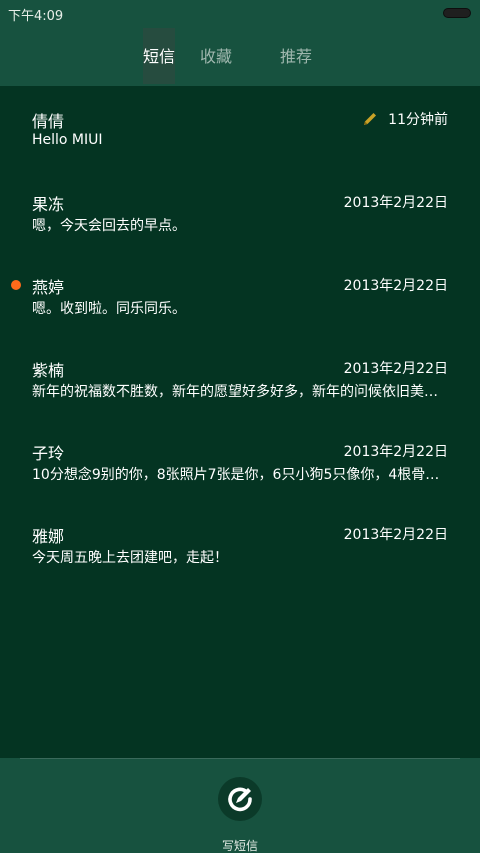 The image size is (480, 853). What do you see at coordinates (130, 558) in the screenshot?
I see `message-preview: 今天周五晚上去团建吧，走起！` at bounding box center [130, 558].